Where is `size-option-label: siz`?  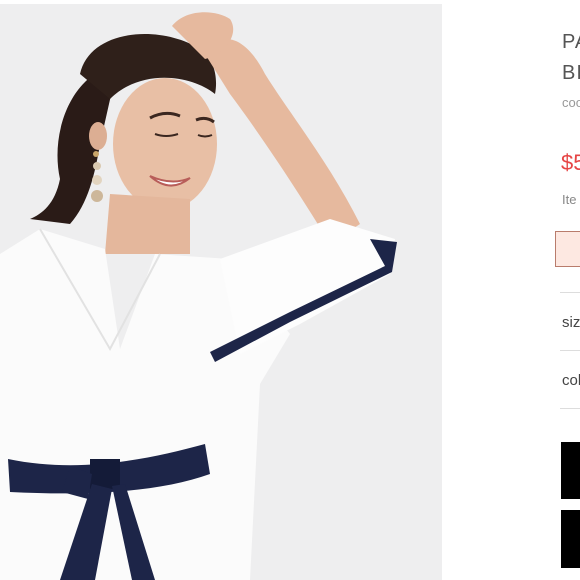
size-option-label: siz is located at coordinates (571, 322).